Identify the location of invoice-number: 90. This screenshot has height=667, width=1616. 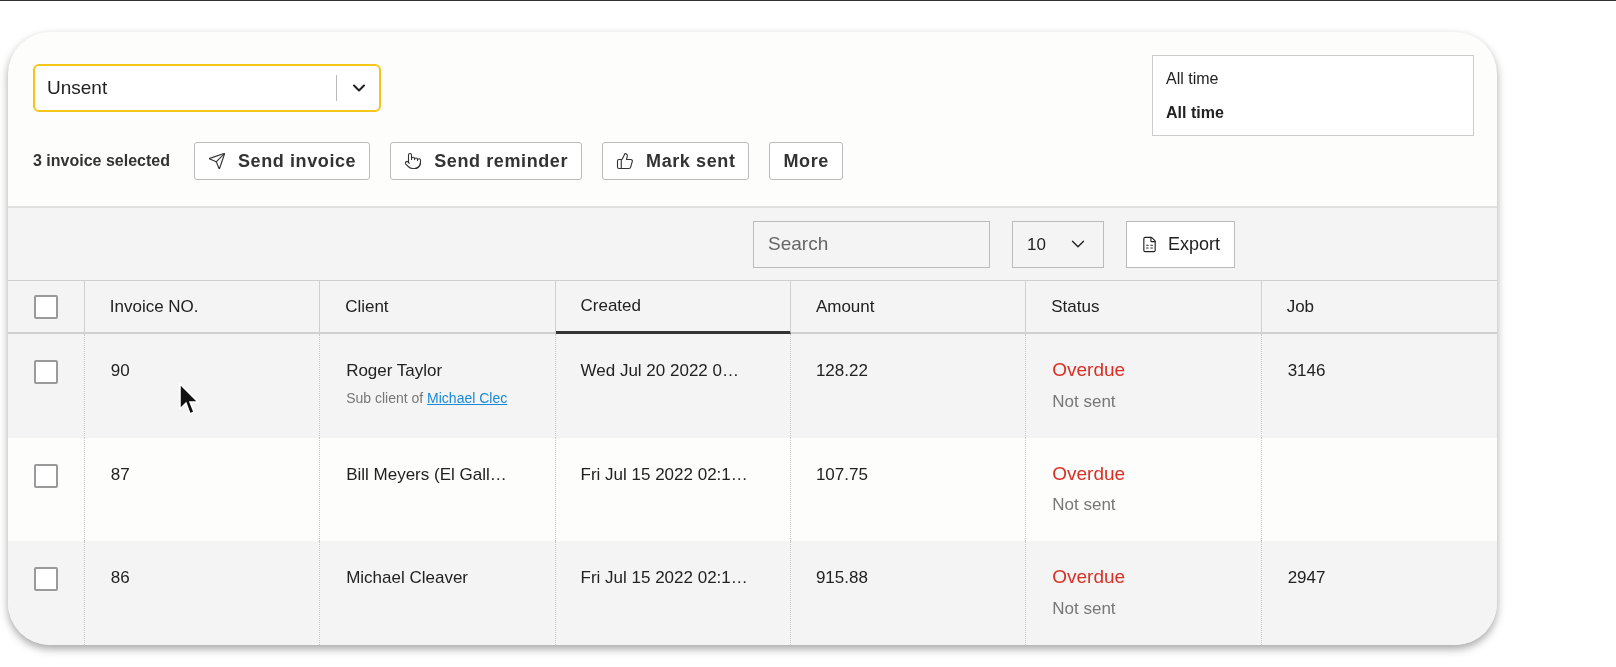
(120, 371).